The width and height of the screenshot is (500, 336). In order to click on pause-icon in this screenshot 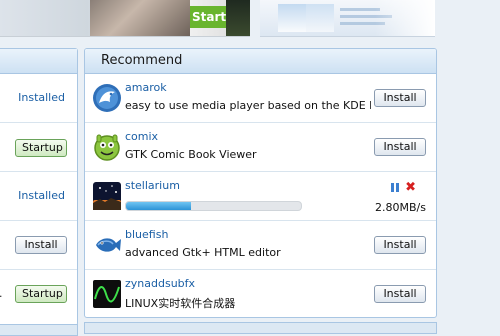, I will do `click(395, 187)`.